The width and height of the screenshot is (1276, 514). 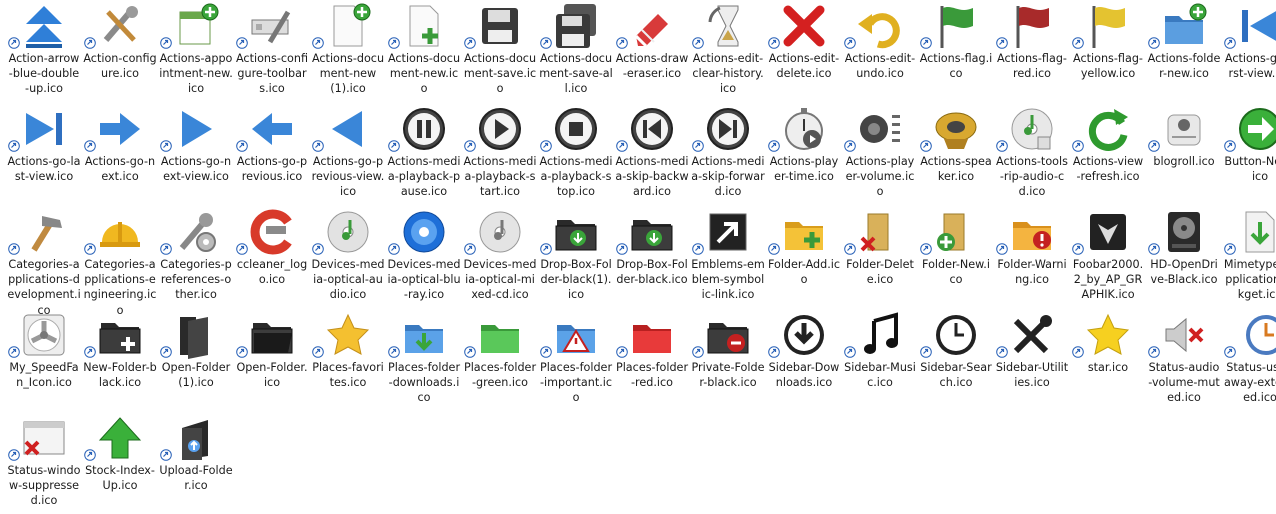 I want to click on file-item: Sidebar-Search.ico, so click(x=956, y=361).